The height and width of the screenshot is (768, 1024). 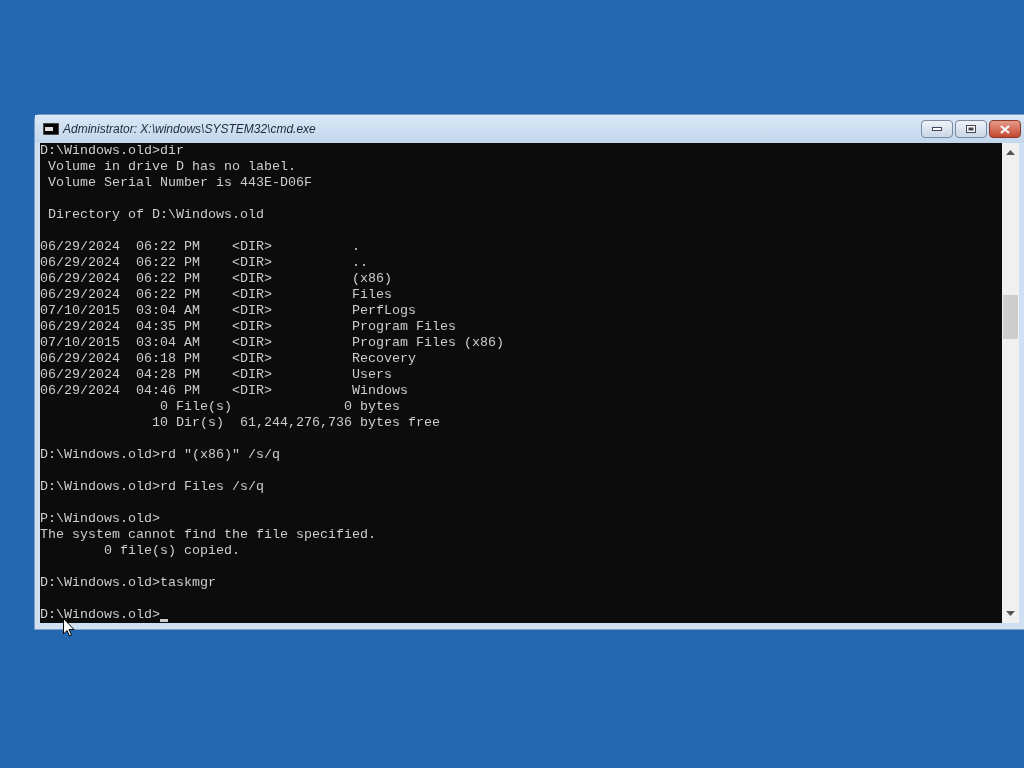 I want to click on console-line: 06/29/2024 04:46 PM <DIR> Windows, so click(x=224, y=391).